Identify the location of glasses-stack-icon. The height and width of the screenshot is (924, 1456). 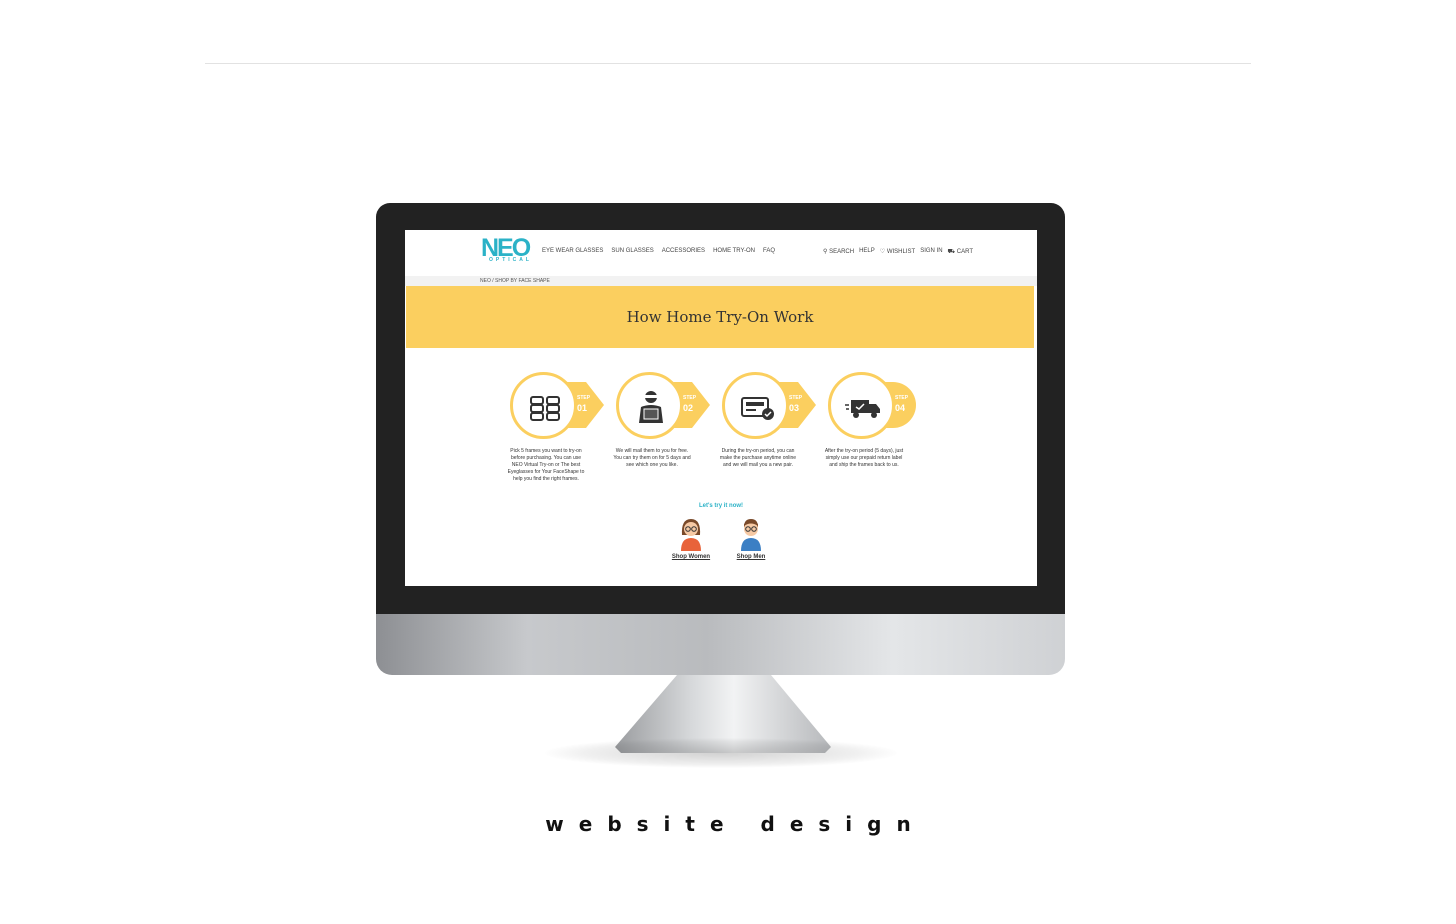
(545, 408).